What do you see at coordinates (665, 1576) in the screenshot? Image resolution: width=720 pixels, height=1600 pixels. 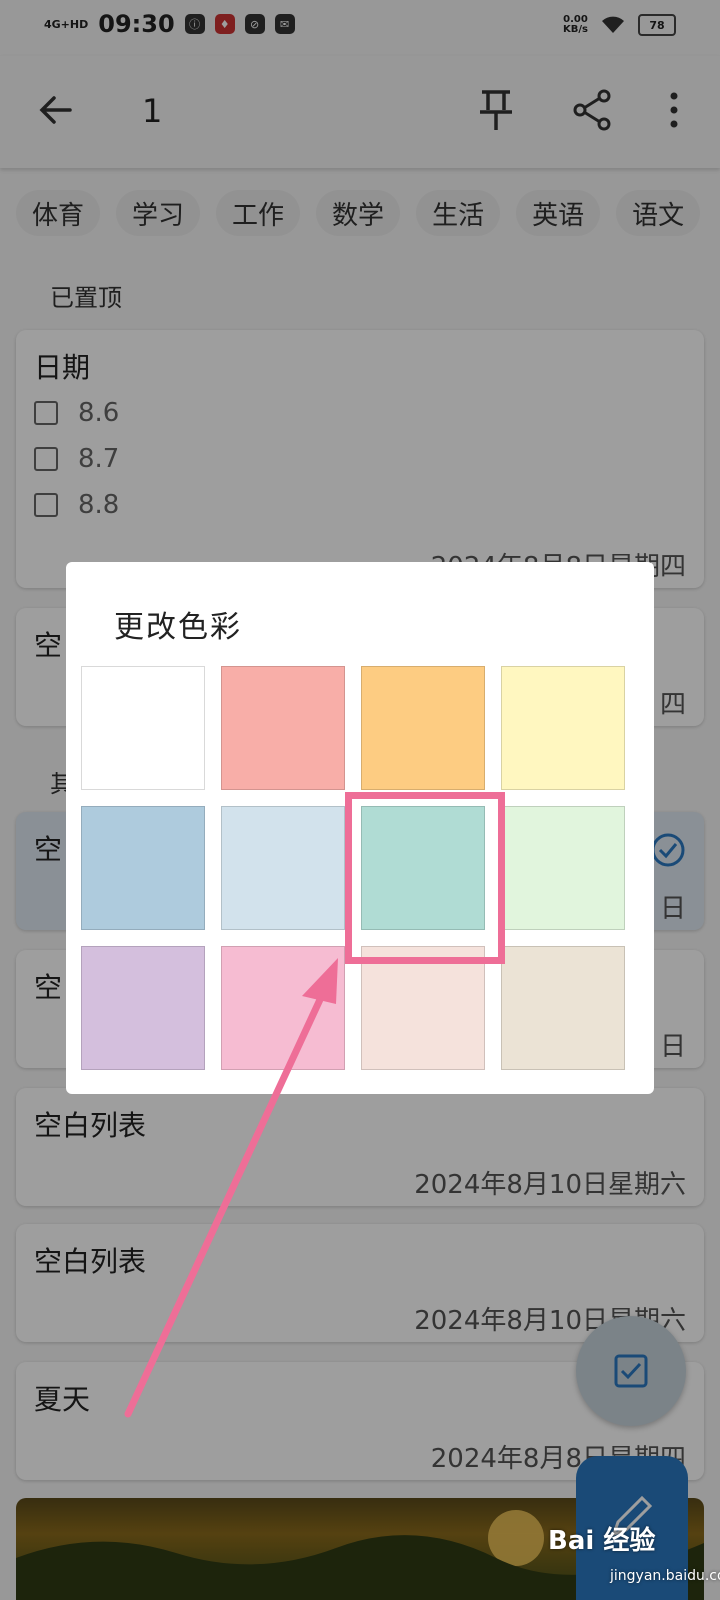 I see `watermark-url: jingyan.baidu.com` at bounding box center [665, 1576].